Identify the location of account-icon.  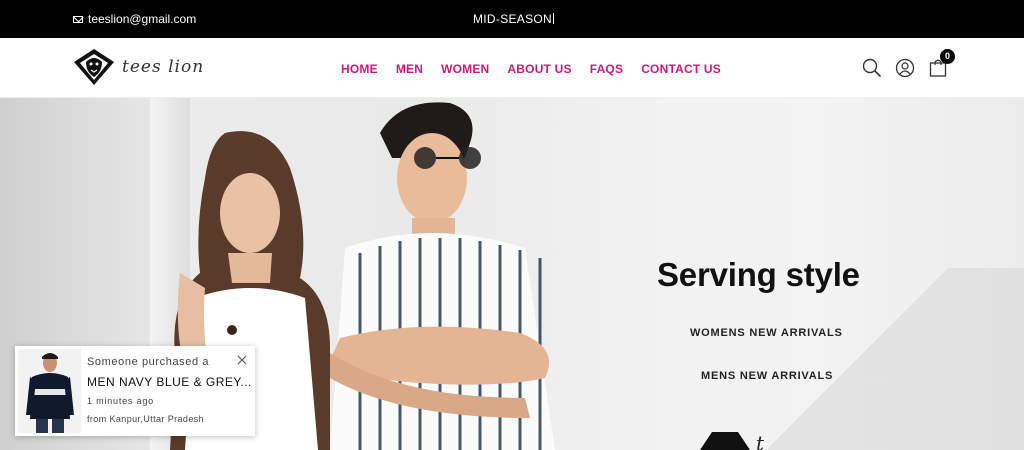
(905, 68).